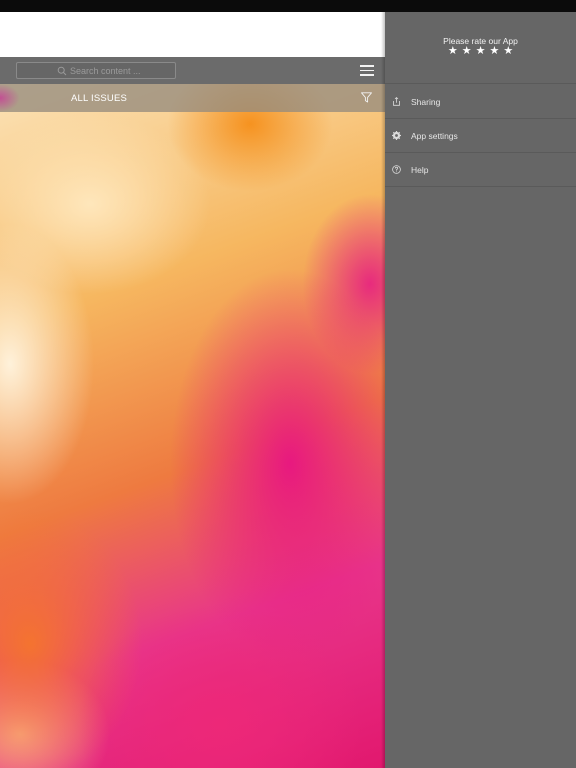 The width and height of the screenshot is (576, 768). What do you see at coordinates (480, 136) in the screenshot?
I see `menu-item-app-settings: App settings` at bounding box center [480, 136].